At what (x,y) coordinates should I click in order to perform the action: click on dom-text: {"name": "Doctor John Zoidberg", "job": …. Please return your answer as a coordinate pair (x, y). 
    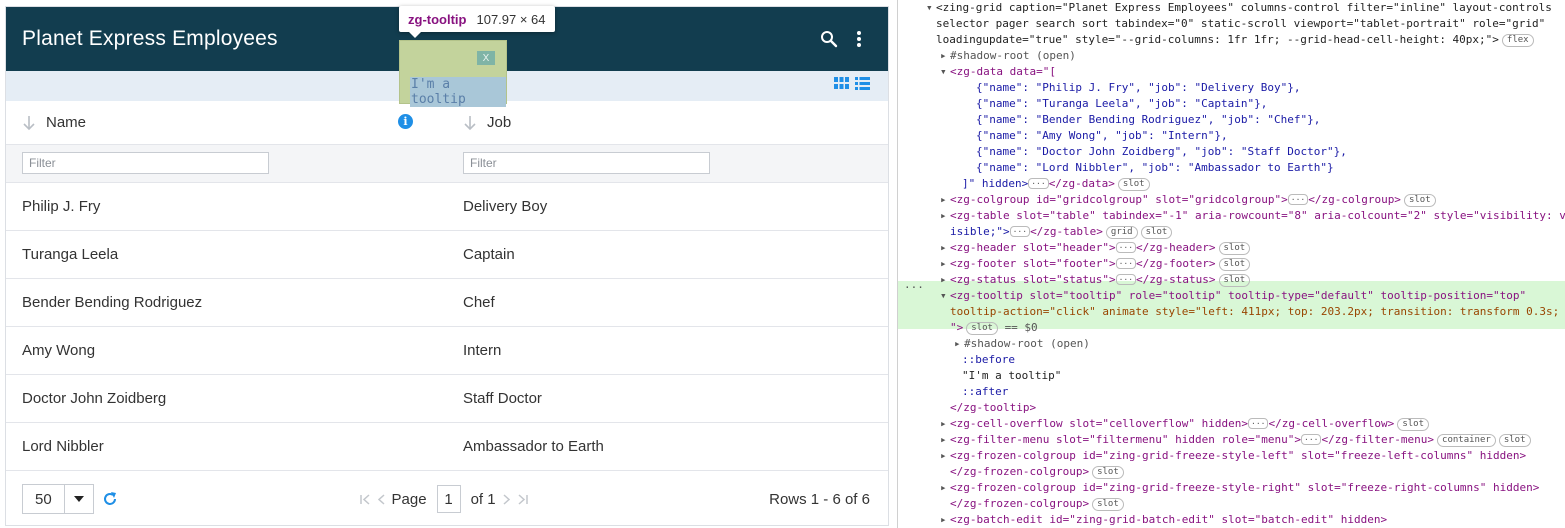
    Looking at the image, I should click on (1161, 151).